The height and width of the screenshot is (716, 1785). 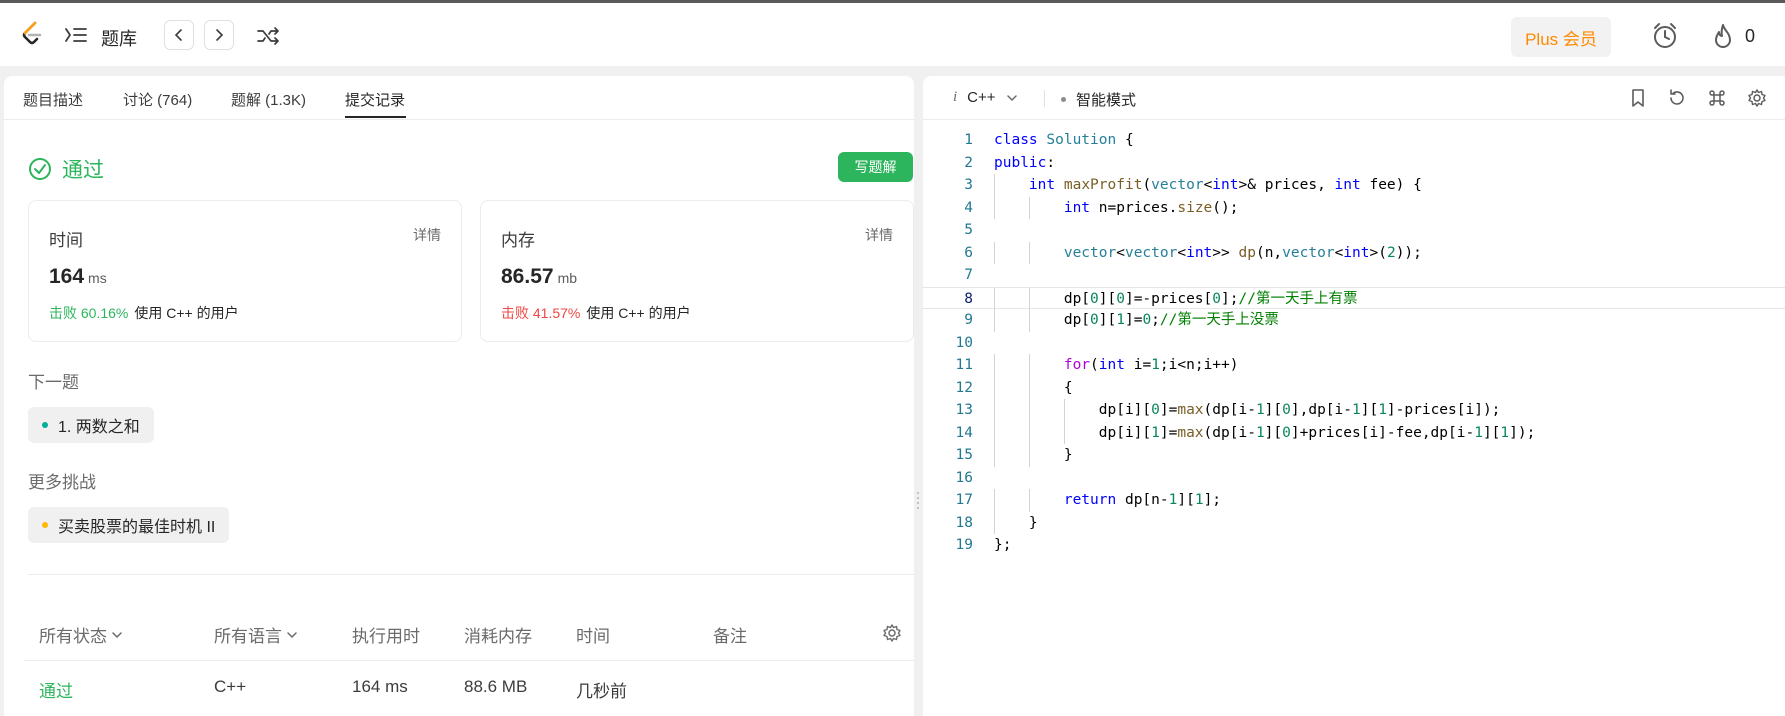 What do you see at coordinates (40, 169) in the screenshot?
I see `check-circle-icon` at bounding box center [40, 169].